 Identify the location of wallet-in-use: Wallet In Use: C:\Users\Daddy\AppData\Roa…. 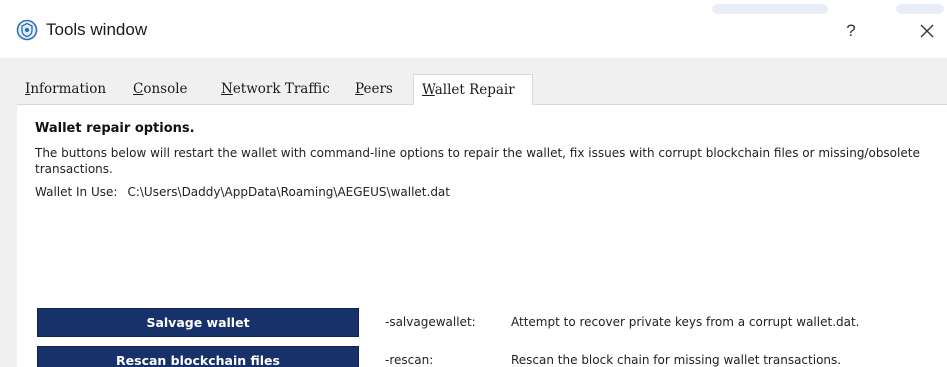
(242, 192).